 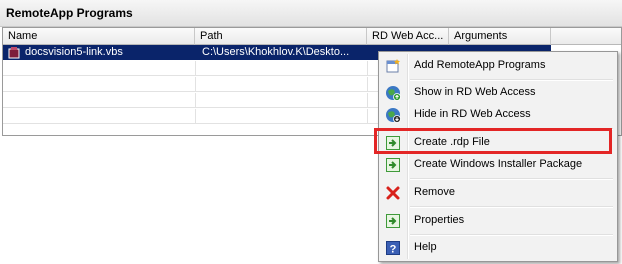 What do you see at coordinates (74, 52) in the screenshot?
I see `cell-name: docsvision5-link.vbs` at bounding box center [74, 52].